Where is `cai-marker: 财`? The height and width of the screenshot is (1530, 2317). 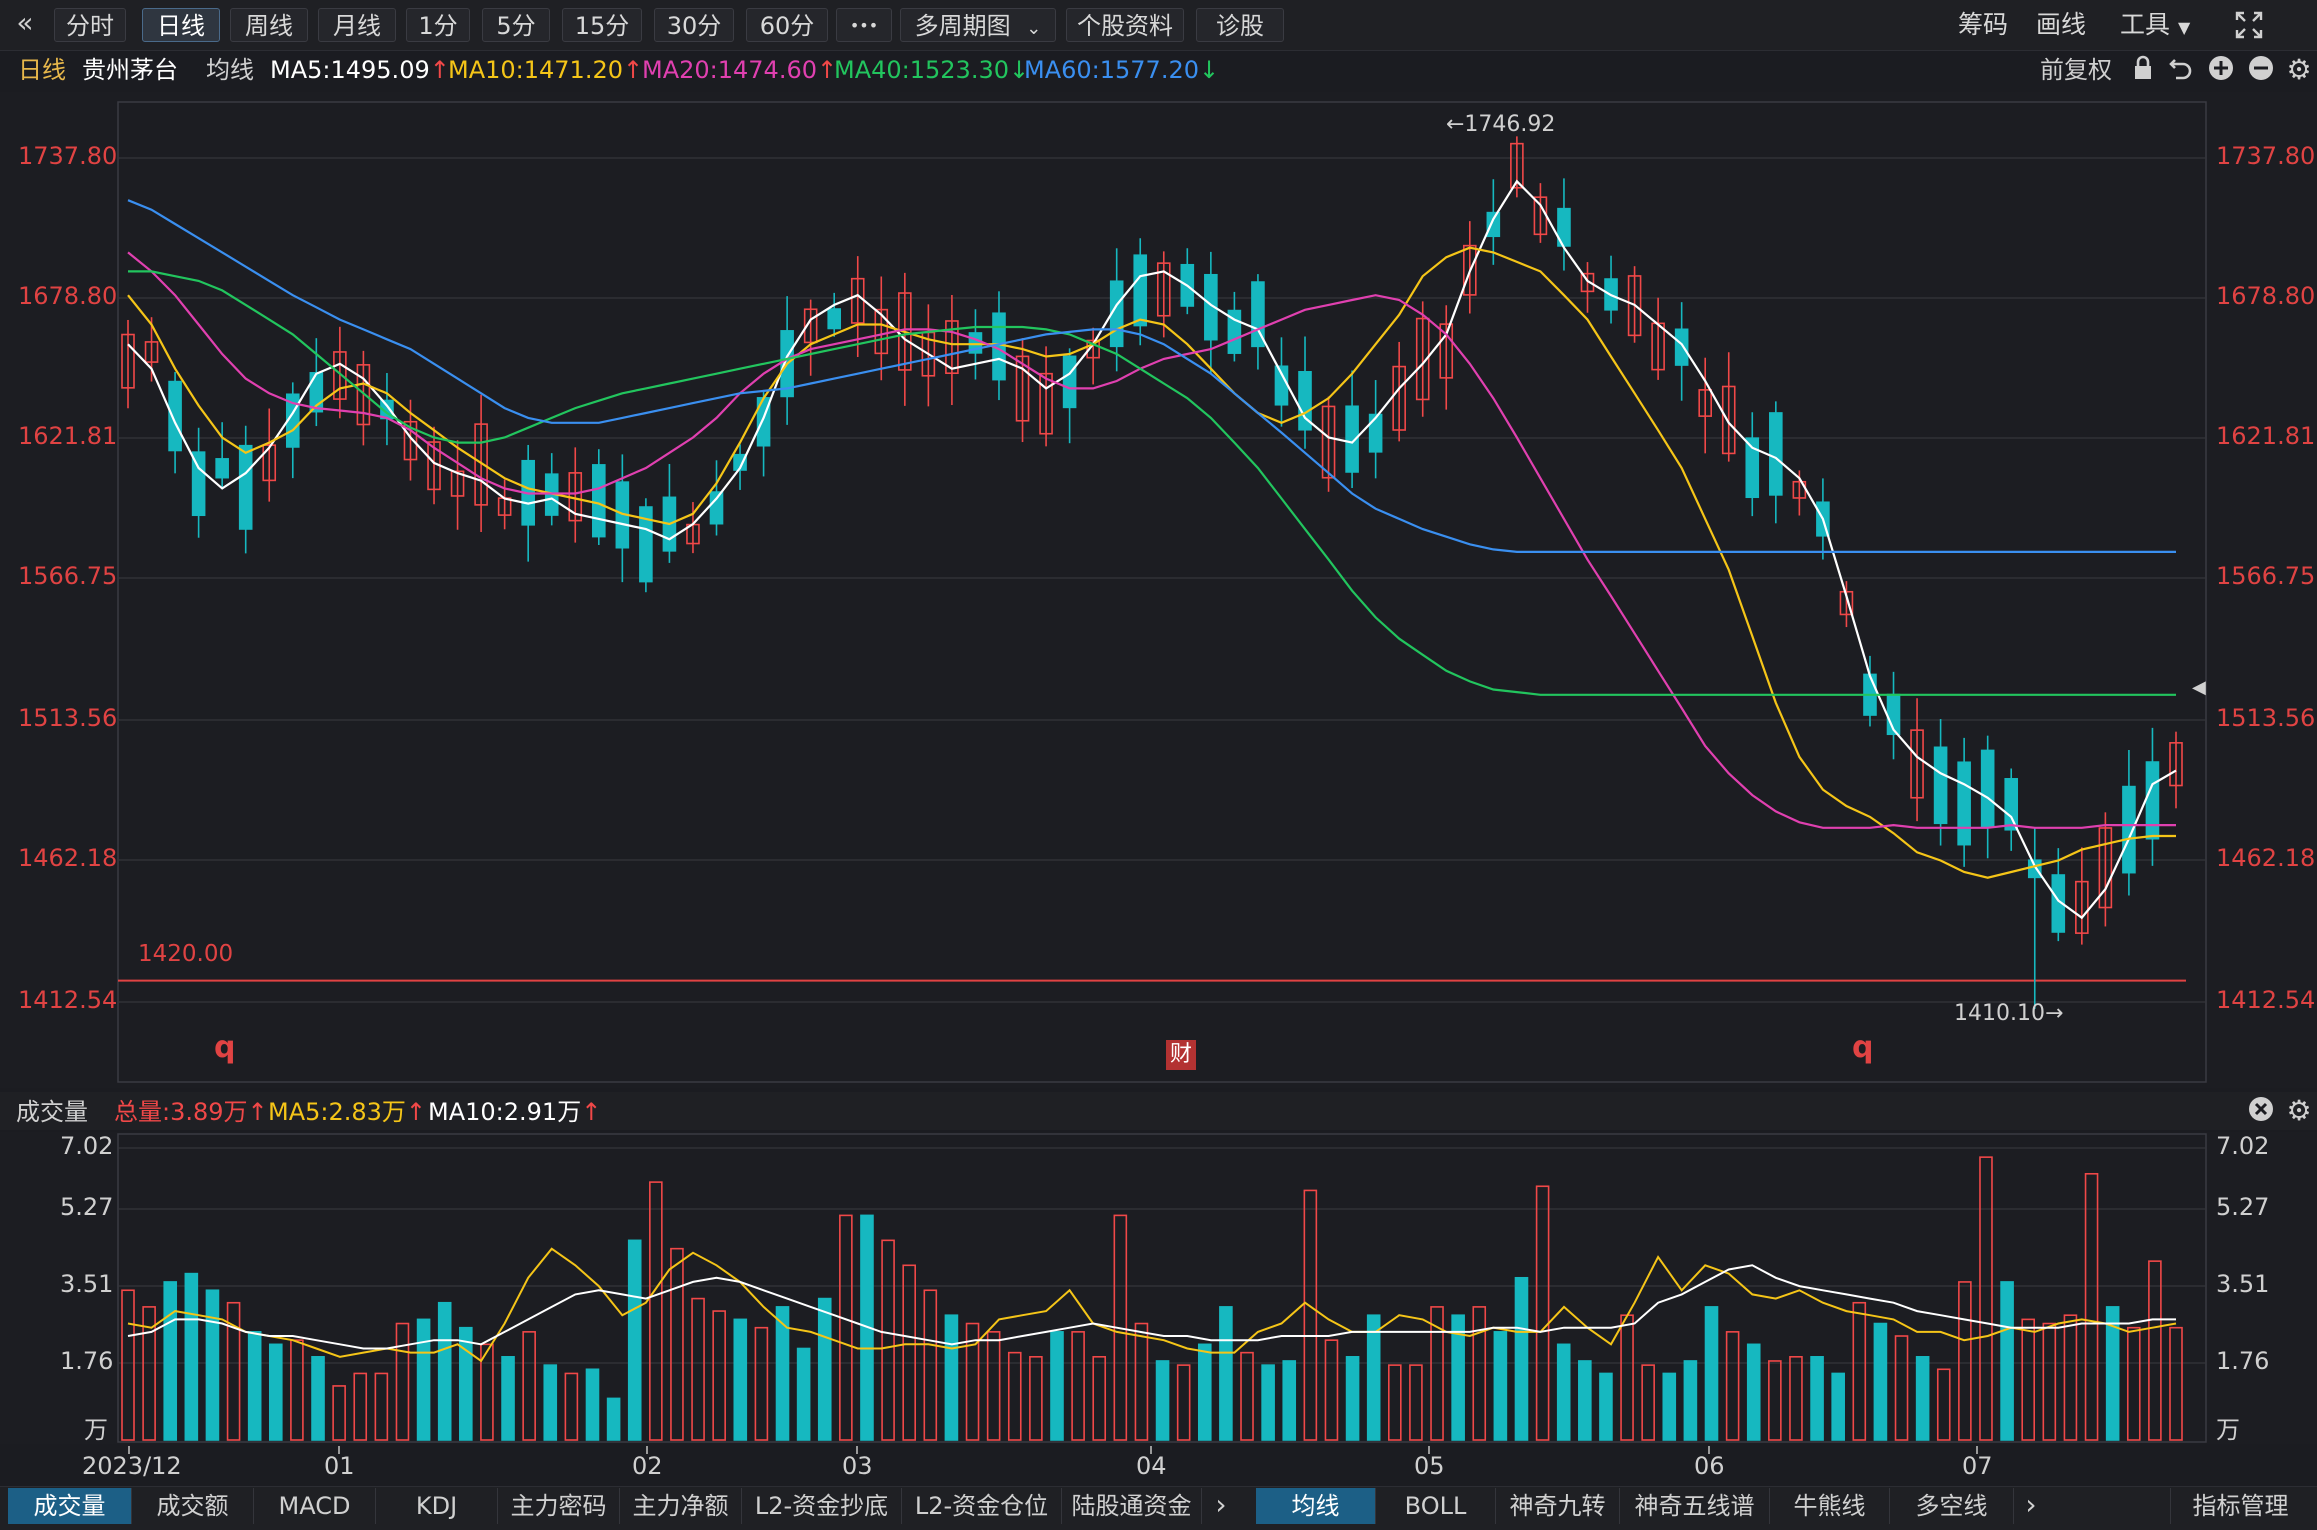 cai-marker: 财 is located at coordinates (1181, 1055).